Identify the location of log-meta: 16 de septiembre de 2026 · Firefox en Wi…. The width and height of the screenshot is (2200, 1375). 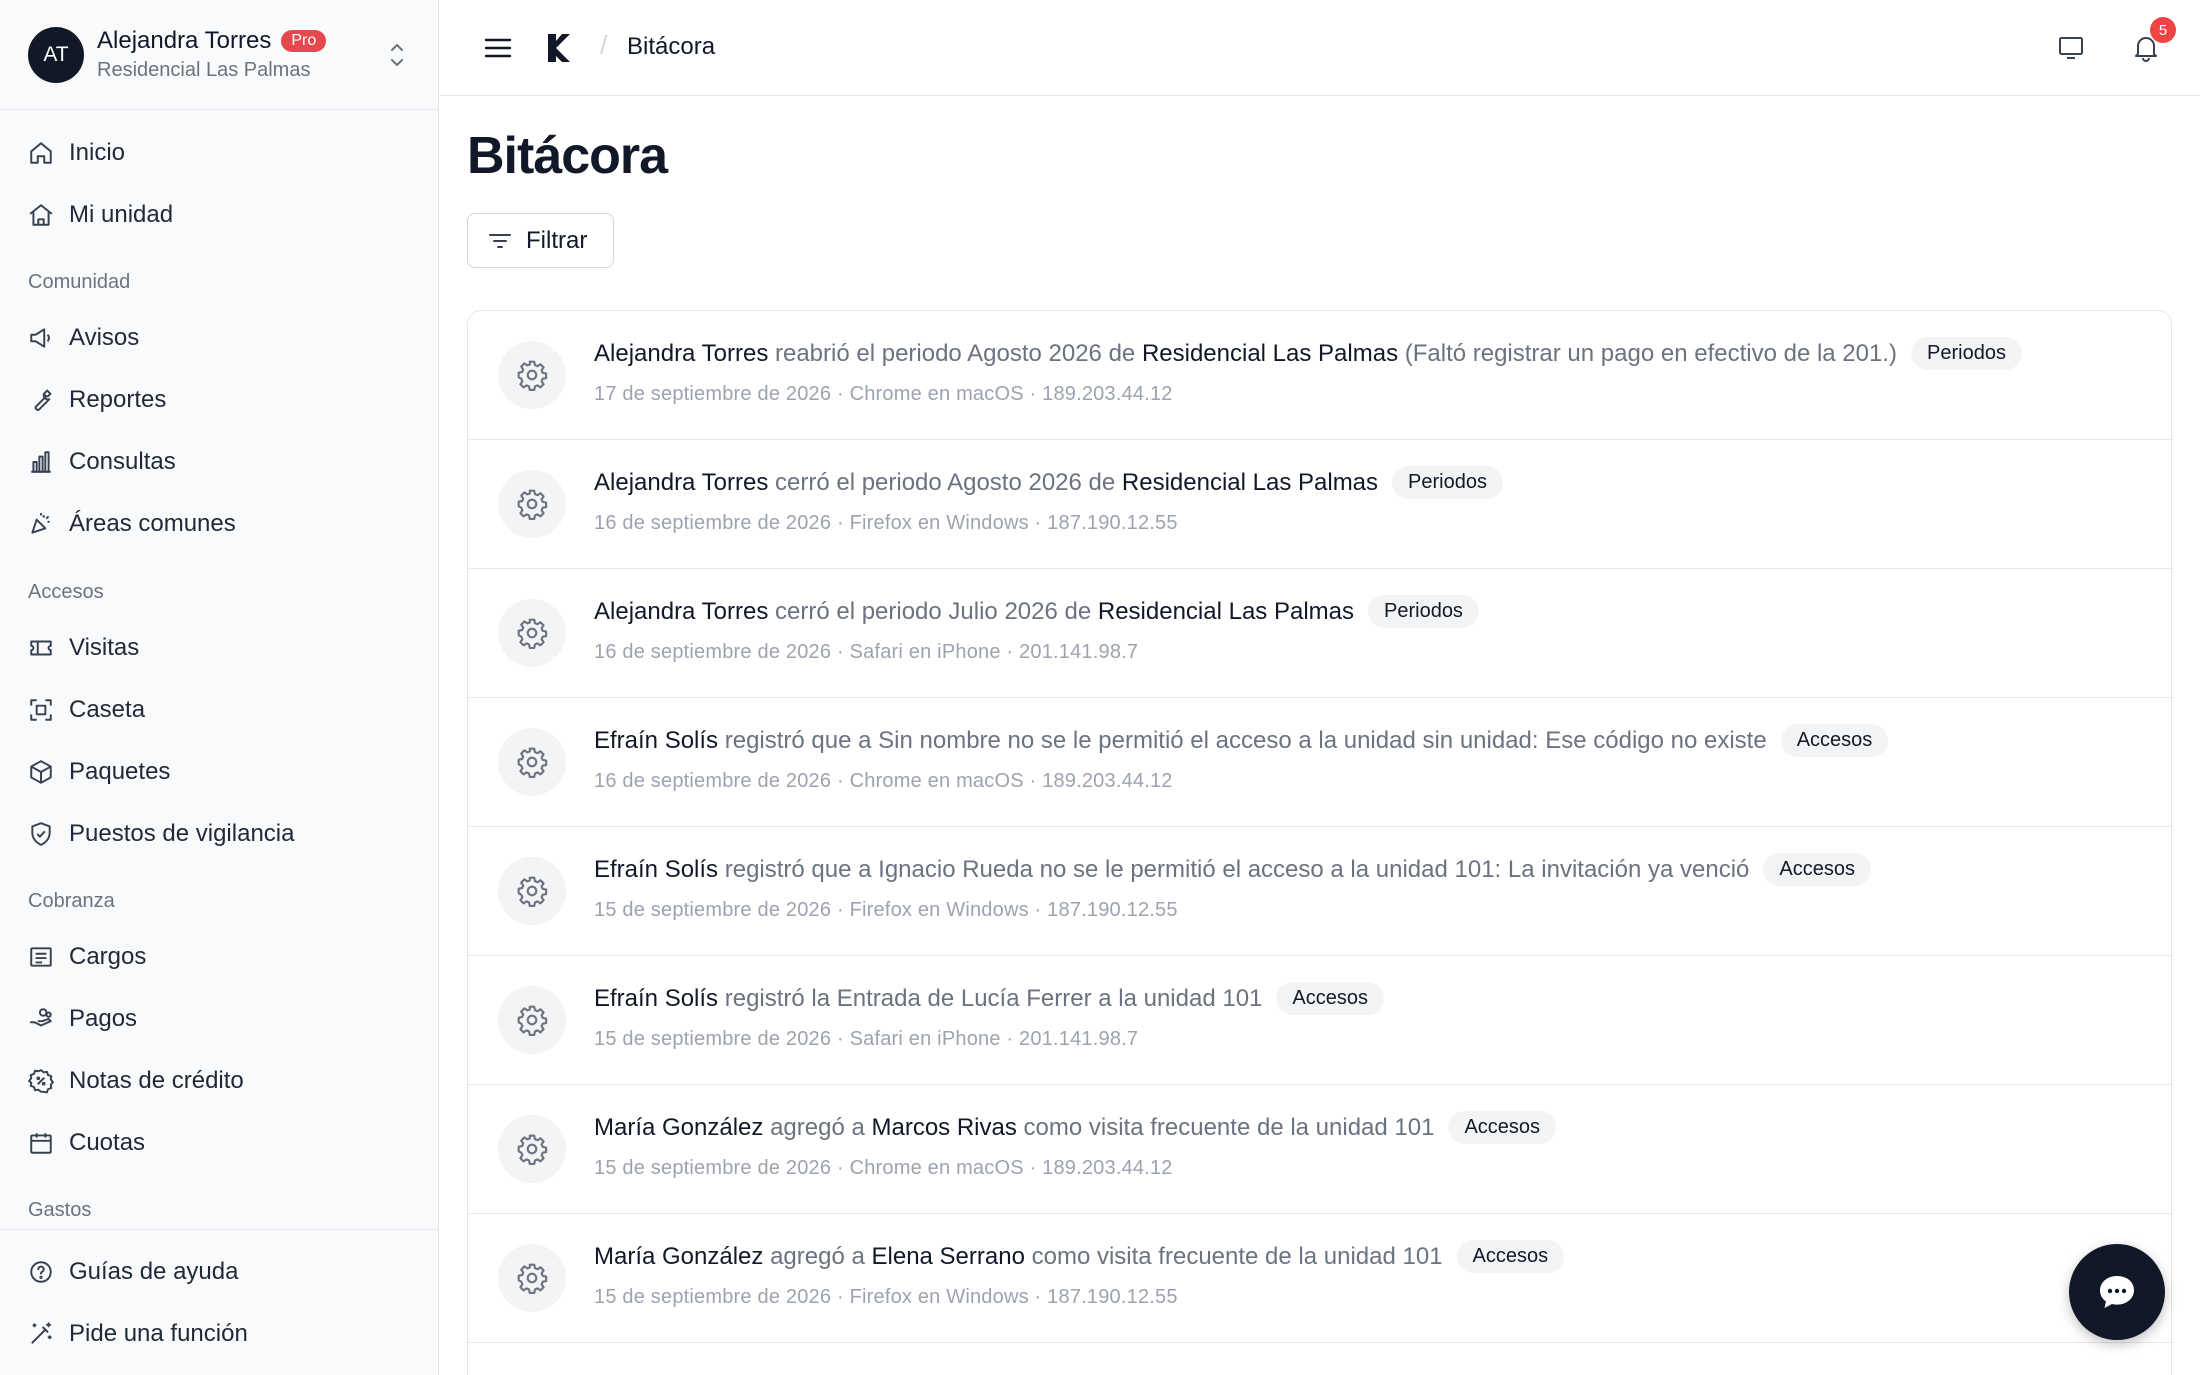
(886, 523).